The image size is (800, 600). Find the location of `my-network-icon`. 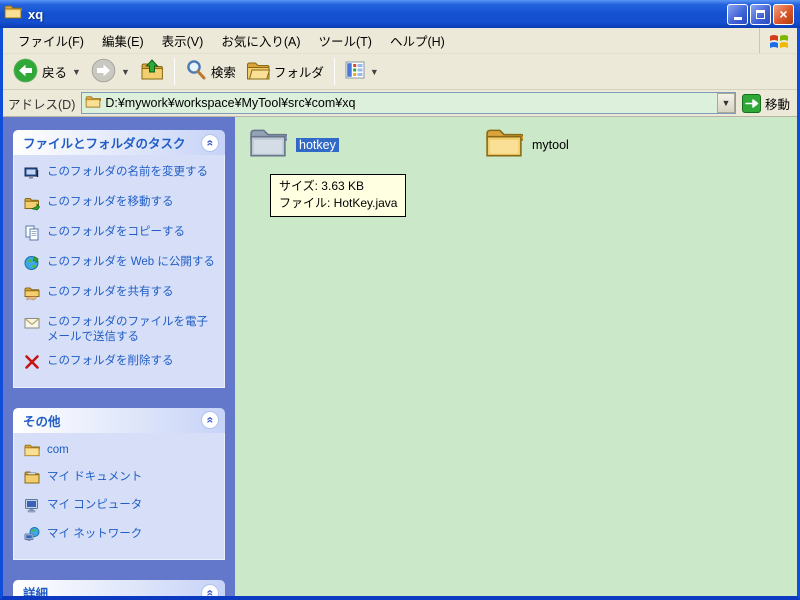

my-network-icon is located at coordinates (32, 537).